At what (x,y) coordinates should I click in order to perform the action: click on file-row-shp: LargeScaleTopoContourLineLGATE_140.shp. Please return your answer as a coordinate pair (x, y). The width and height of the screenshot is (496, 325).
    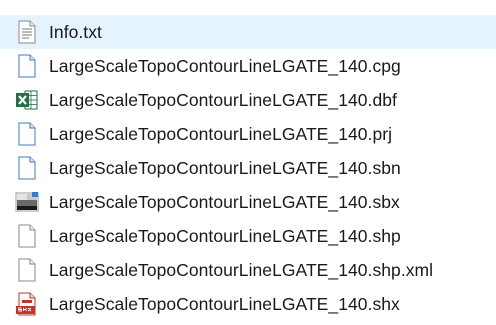
    Looking at the image, I should click on (248, 236).